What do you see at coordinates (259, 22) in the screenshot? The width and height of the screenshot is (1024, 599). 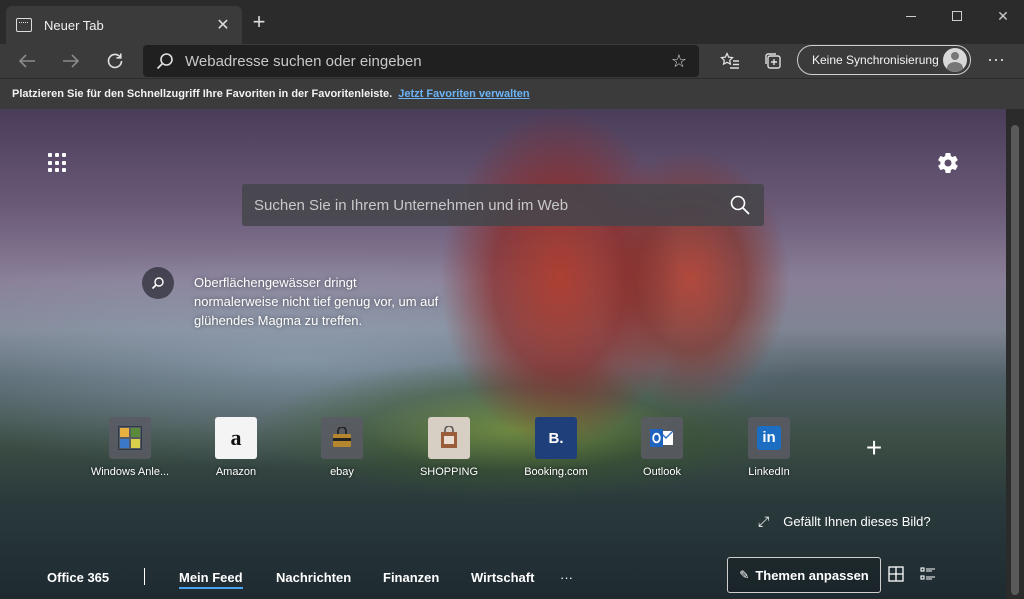 I see `new-tab-button: +` at bounding box center [259, 22].